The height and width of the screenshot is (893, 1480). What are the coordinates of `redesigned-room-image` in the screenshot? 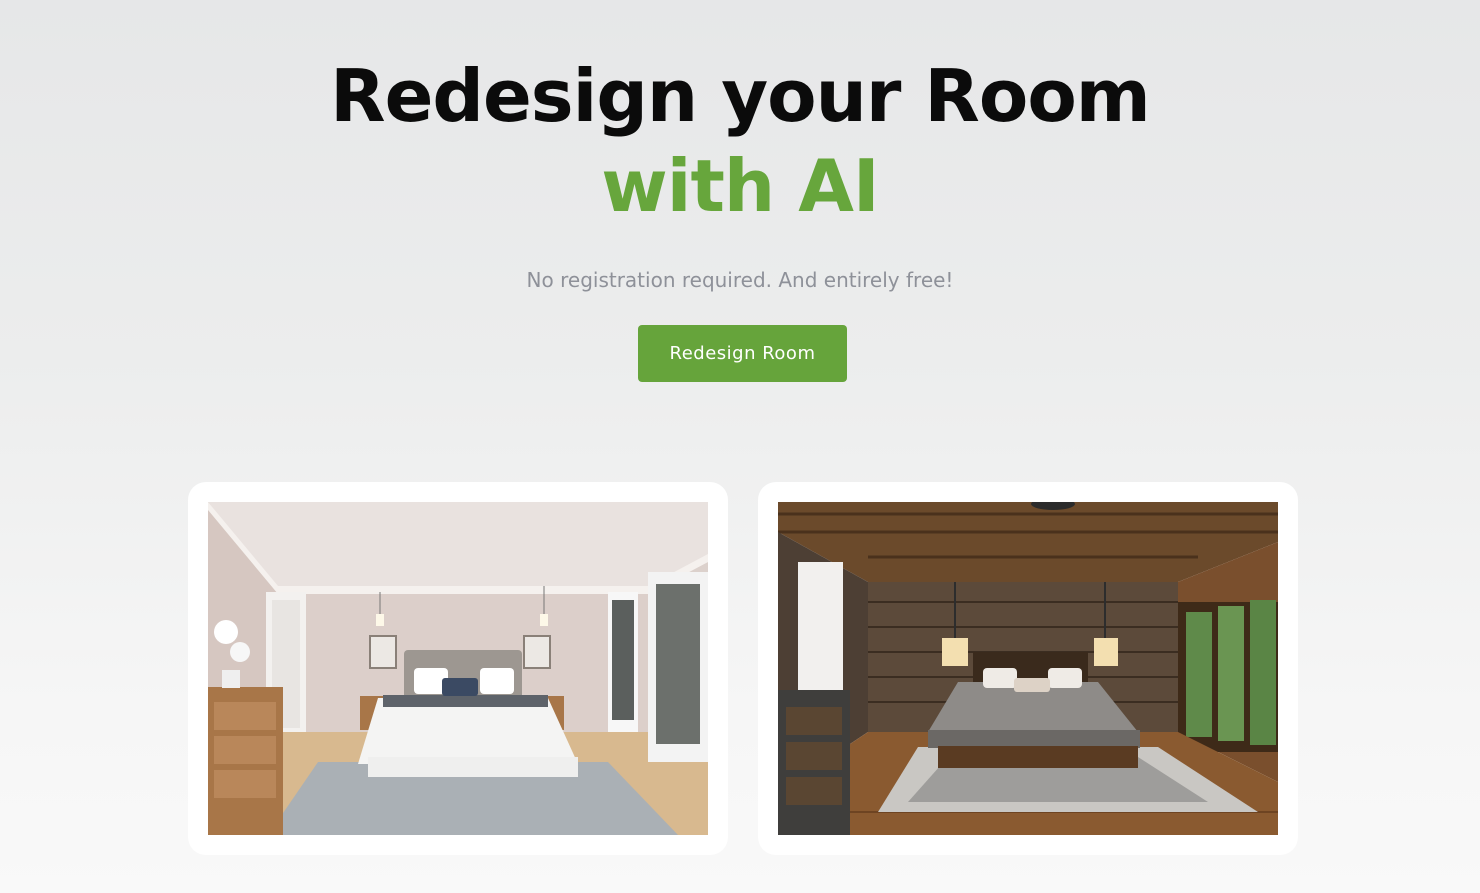 It's located at (1028, 668).